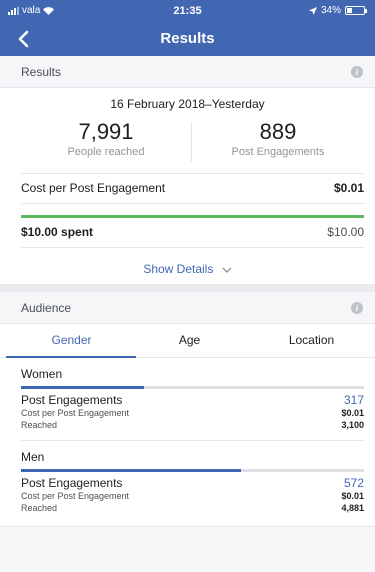  I want to click on section-gap, so click(187, 288).